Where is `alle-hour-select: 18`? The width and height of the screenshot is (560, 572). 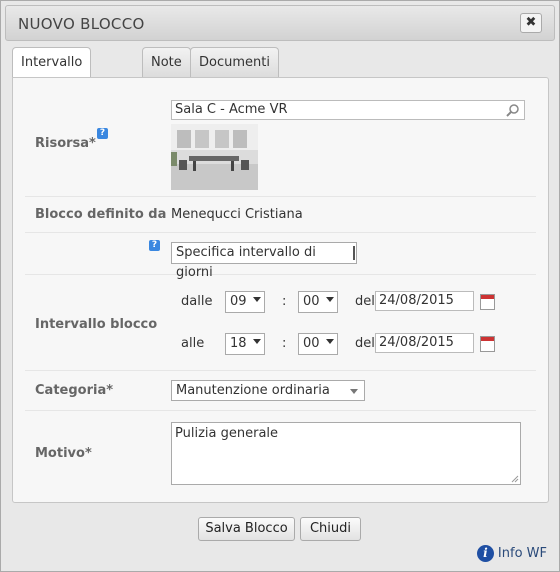 alle-hour-select: 18 is located at coordinates (245, 344).